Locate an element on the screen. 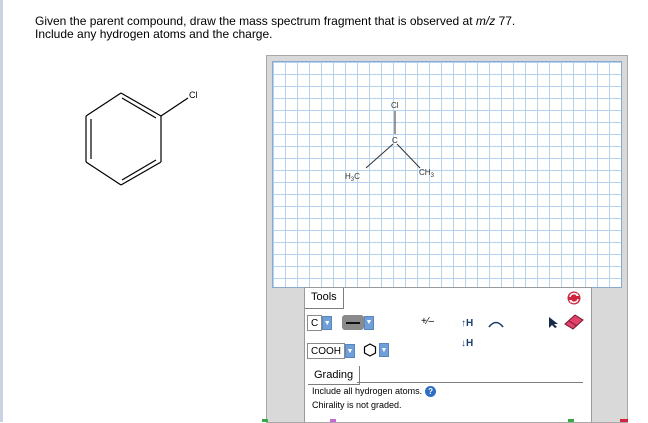 The image size is (648, 423). atom-ch3-ch: CH is located at coordinates (425, 172).